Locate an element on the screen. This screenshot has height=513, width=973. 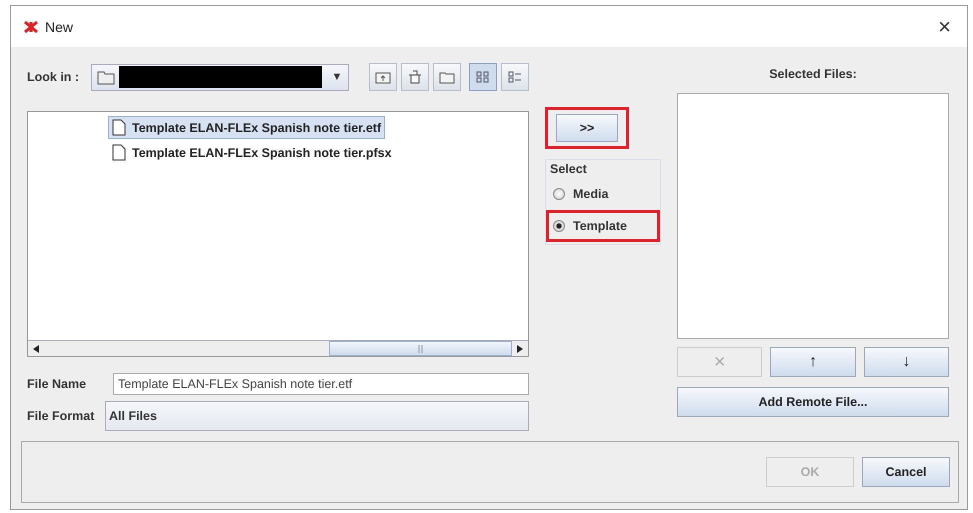
close-button: × is located at coordinates (944, 27).